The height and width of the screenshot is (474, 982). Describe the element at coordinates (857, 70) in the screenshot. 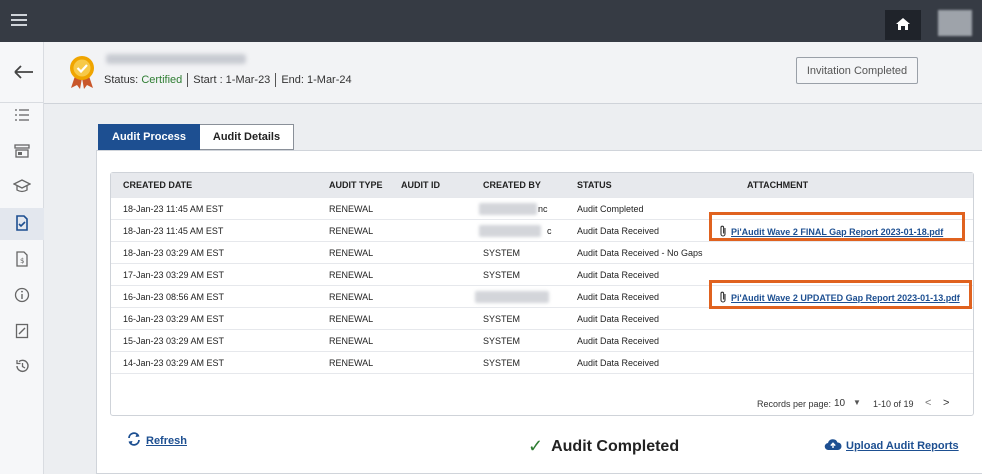

I see `invitation-completed-button: Invitation Completed` at that location.